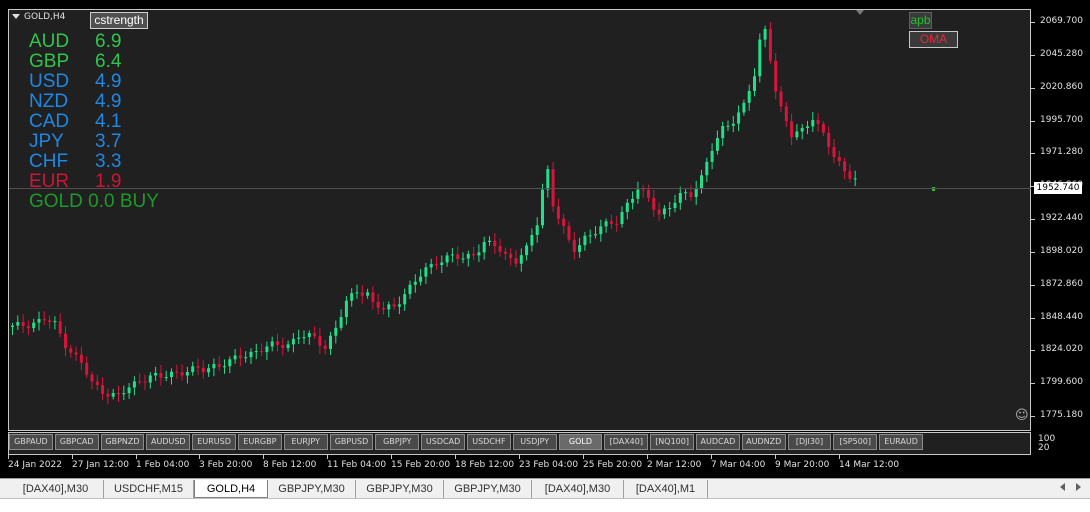  What do you see at coordinates (16, 16) in the screenshot?
I see `dropdown-triangle-icon` at bounding box center [16, 16].